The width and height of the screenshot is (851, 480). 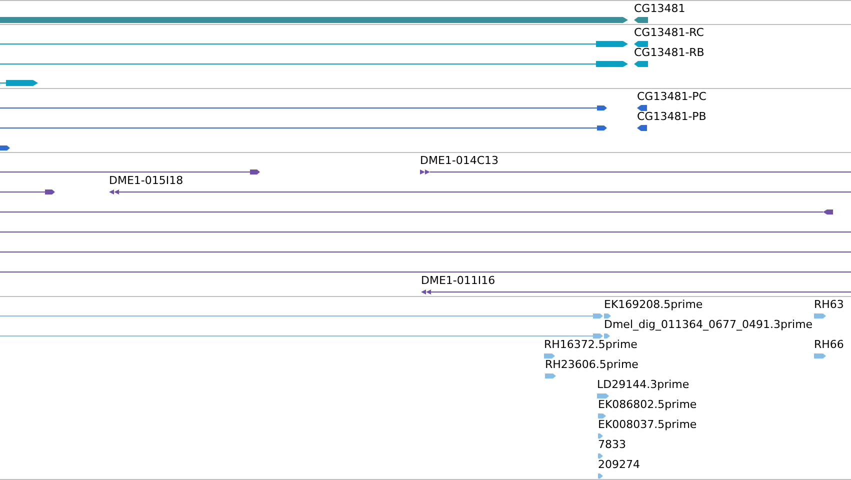 I want to click on feature-label: CG13481-PC, so click(x=671, y=97).